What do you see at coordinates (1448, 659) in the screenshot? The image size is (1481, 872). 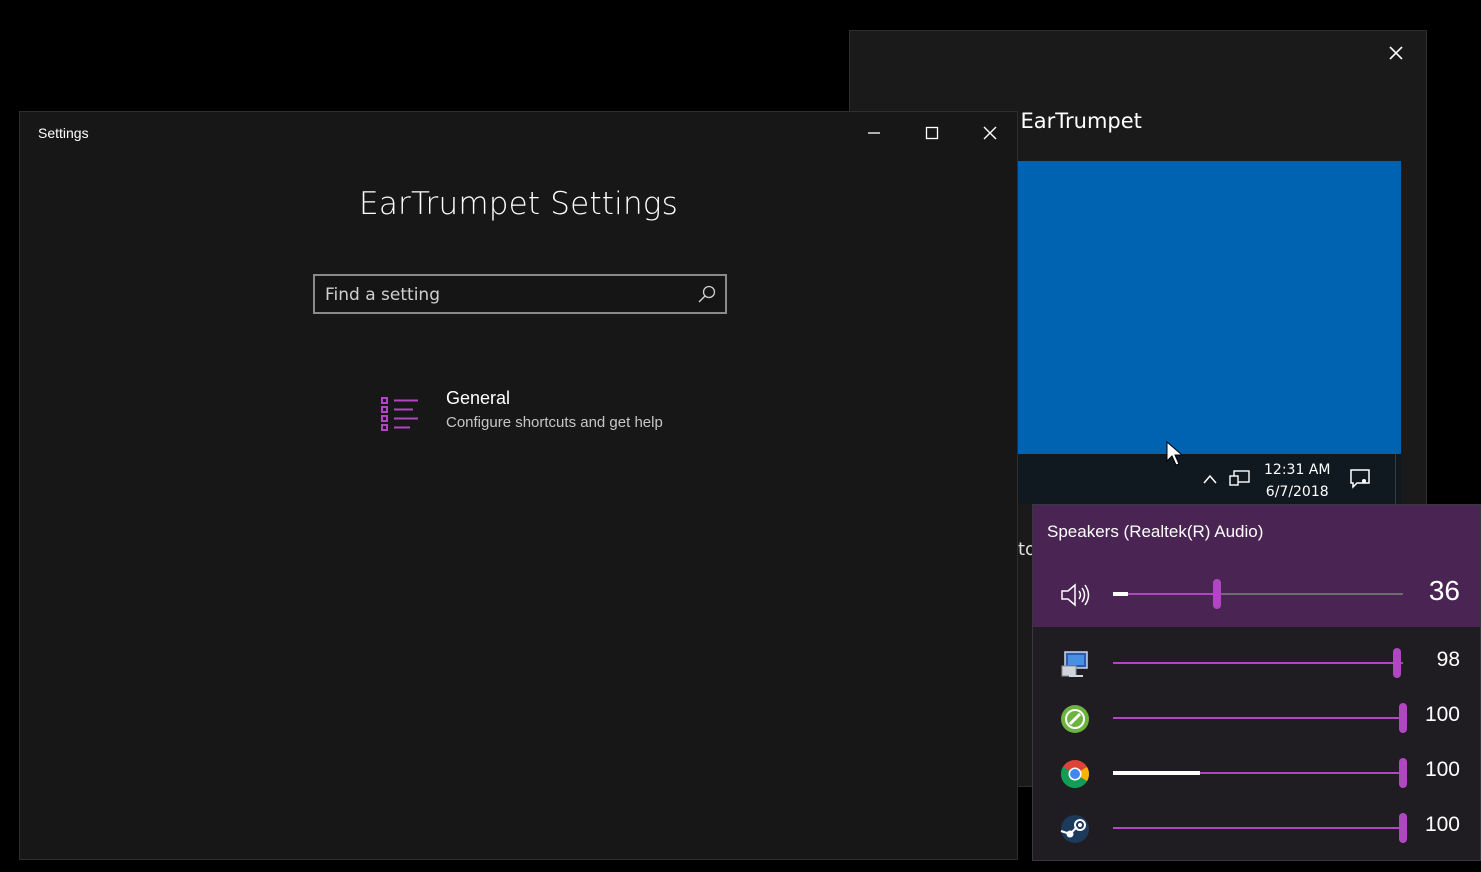 I see `app-volume-value: 98` at bounding box center [1448, 659].